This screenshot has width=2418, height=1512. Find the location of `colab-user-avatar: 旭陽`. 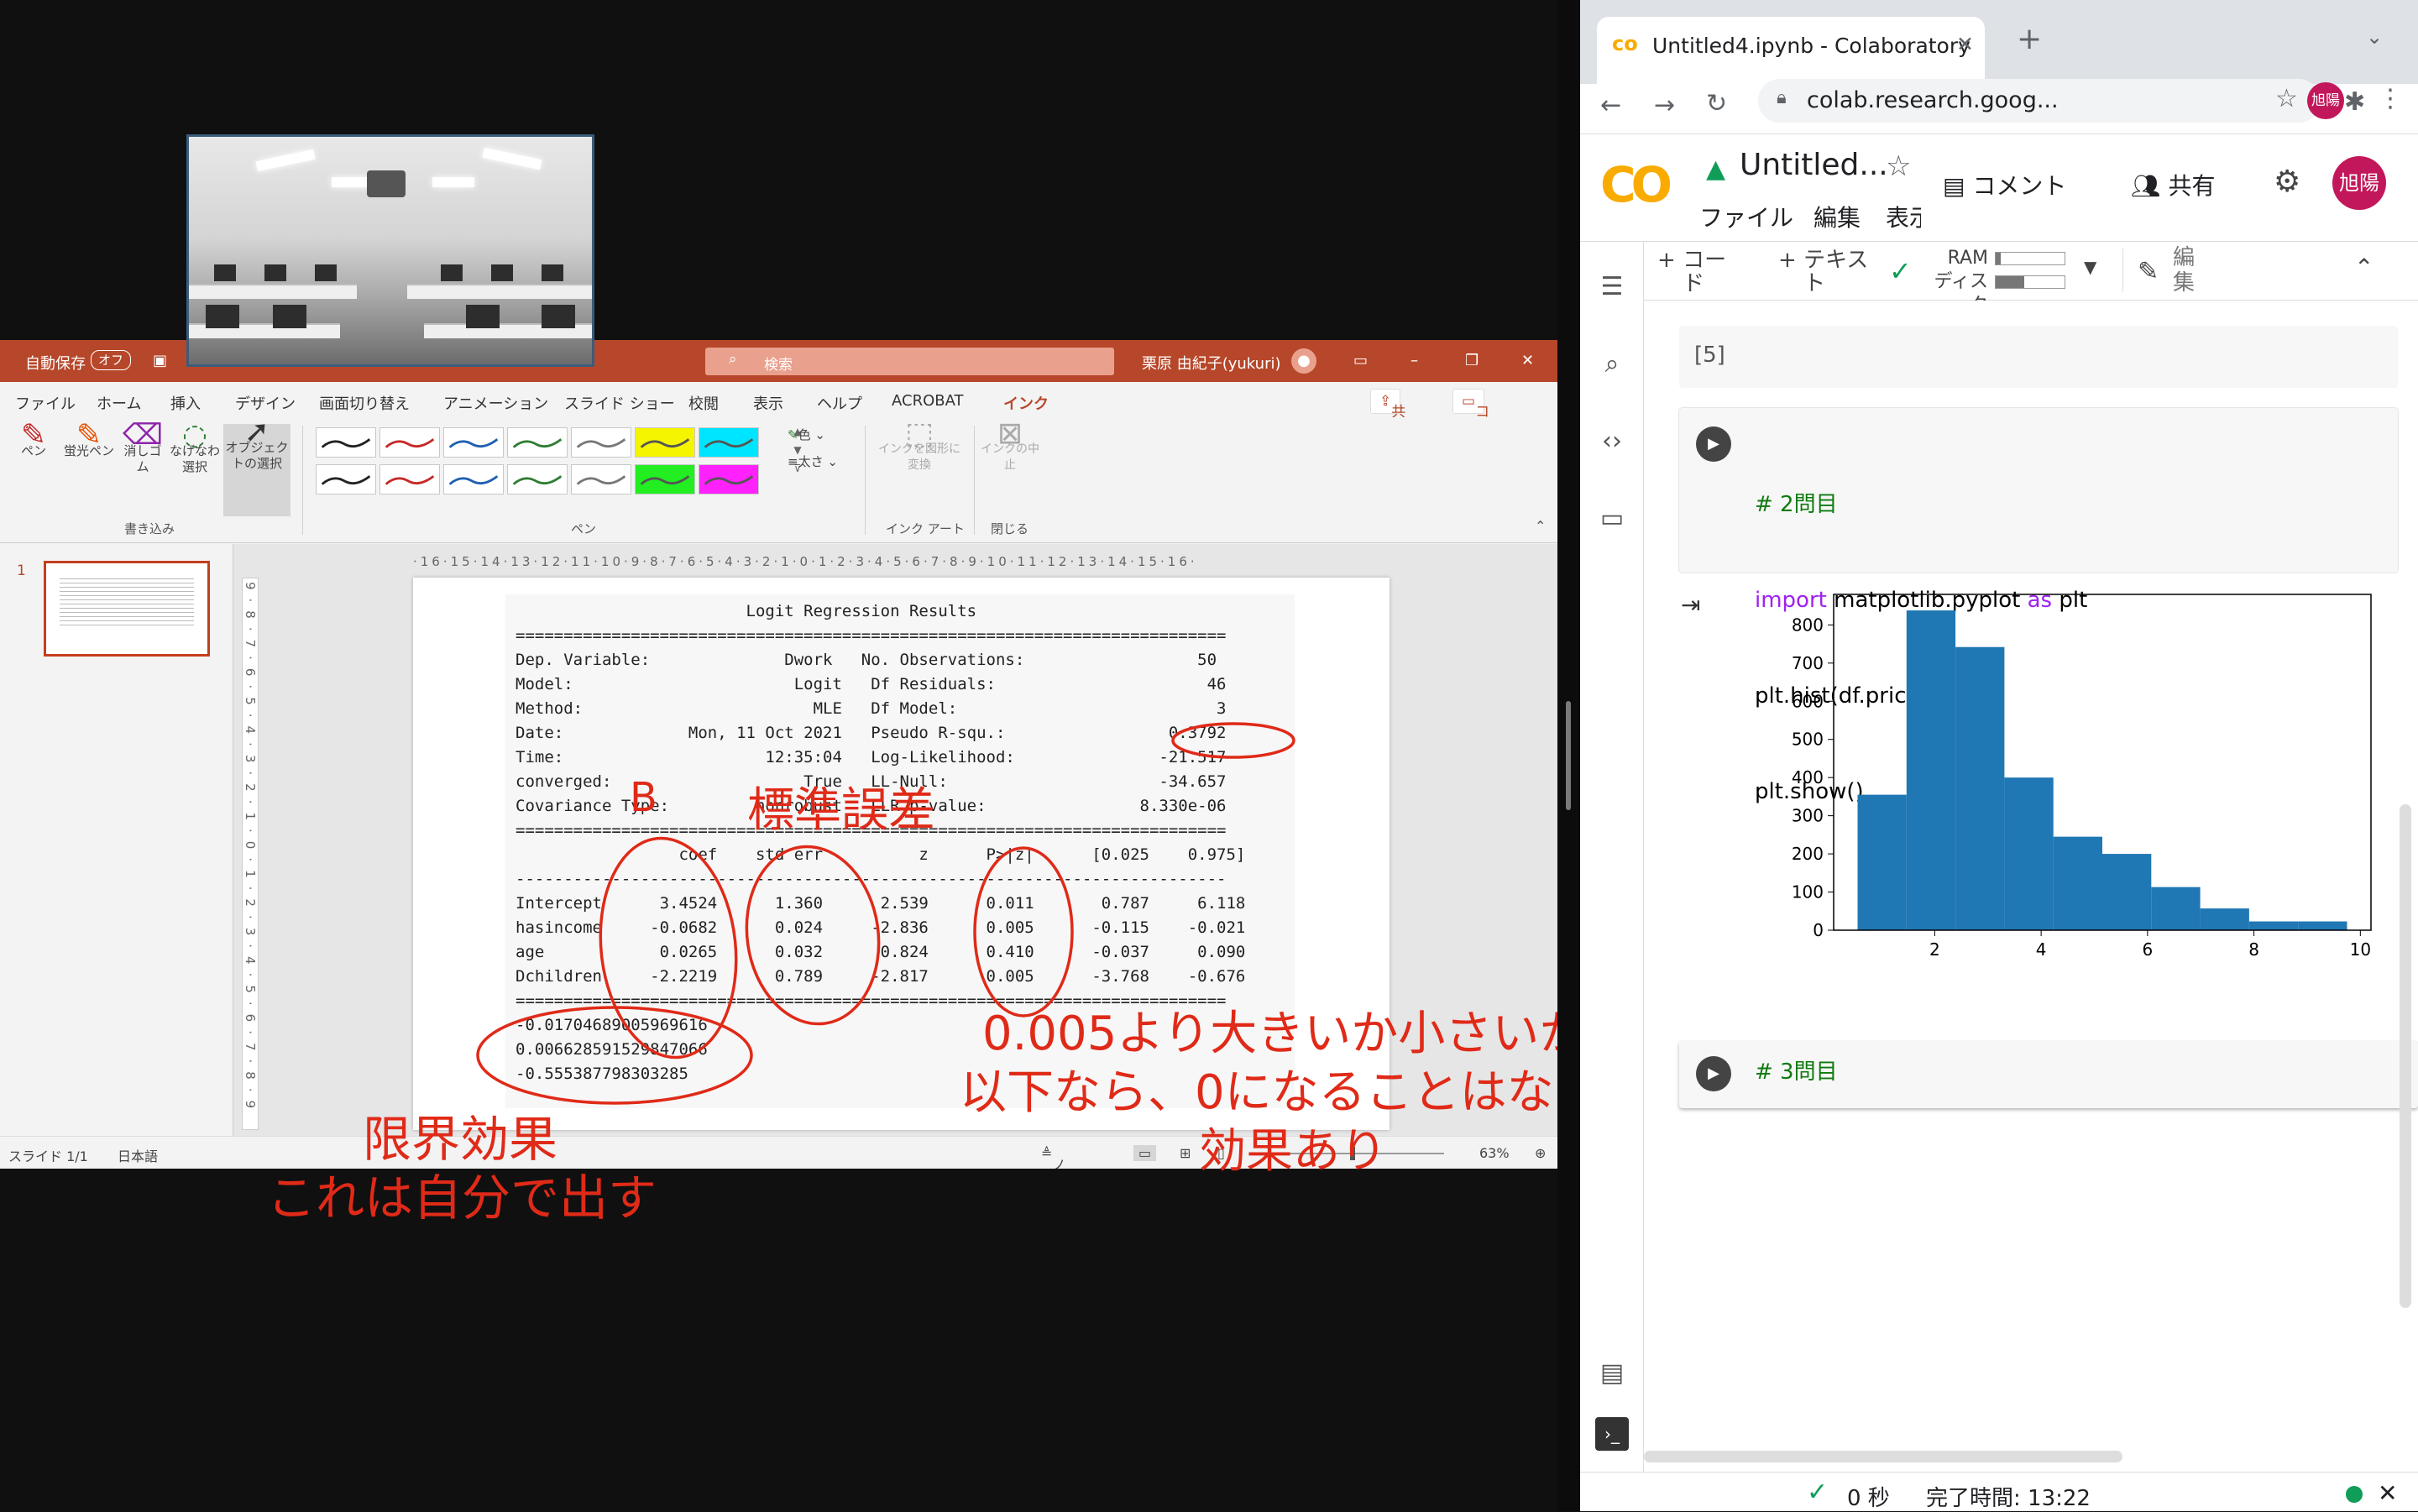

colab-user-avatar: 旭陽 is located at coordinates (2359, 183).